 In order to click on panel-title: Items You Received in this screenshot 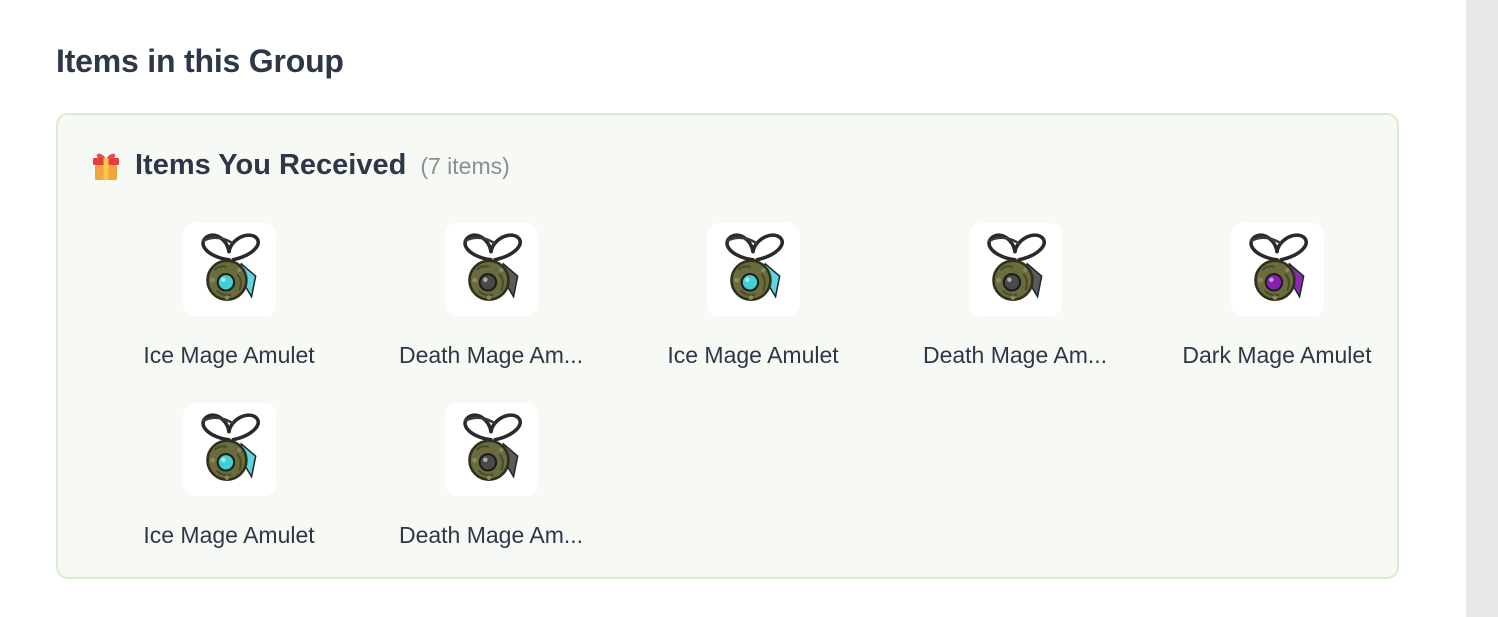, I will do `click(271, 165)`.